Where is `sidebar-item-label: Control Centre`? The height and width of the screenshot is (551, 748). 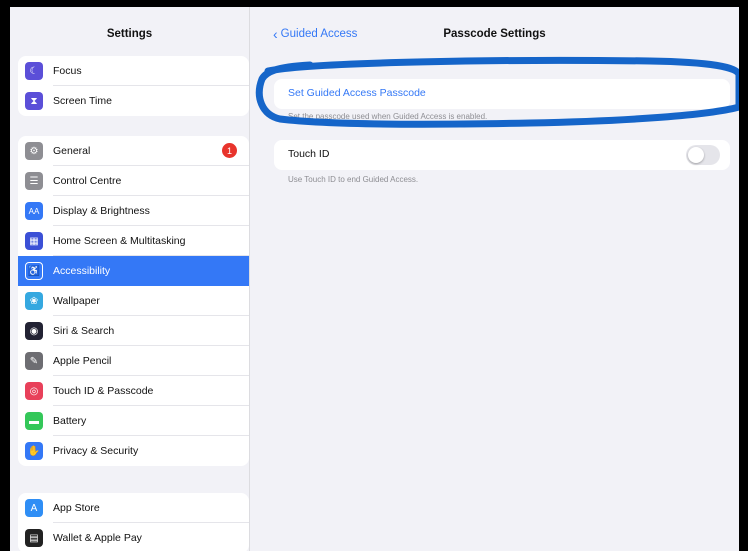
sidebar-item-label: Control Centre is located at coordinates (87, 181).